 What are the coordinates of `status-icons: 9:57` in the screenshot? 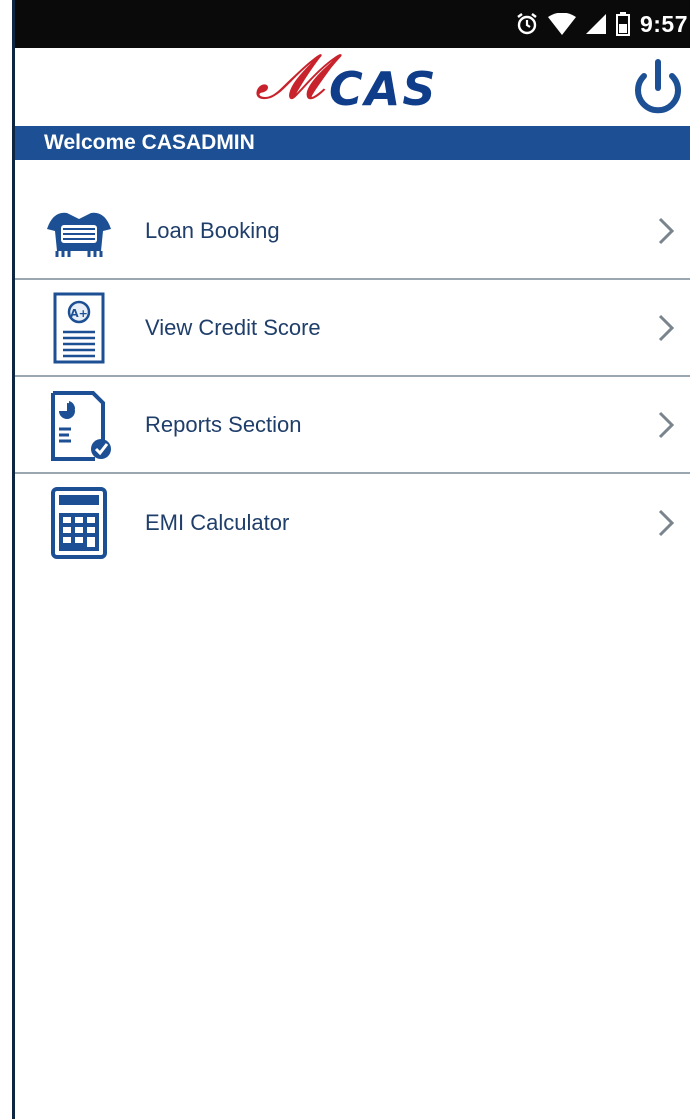 It's located at (602, 24).